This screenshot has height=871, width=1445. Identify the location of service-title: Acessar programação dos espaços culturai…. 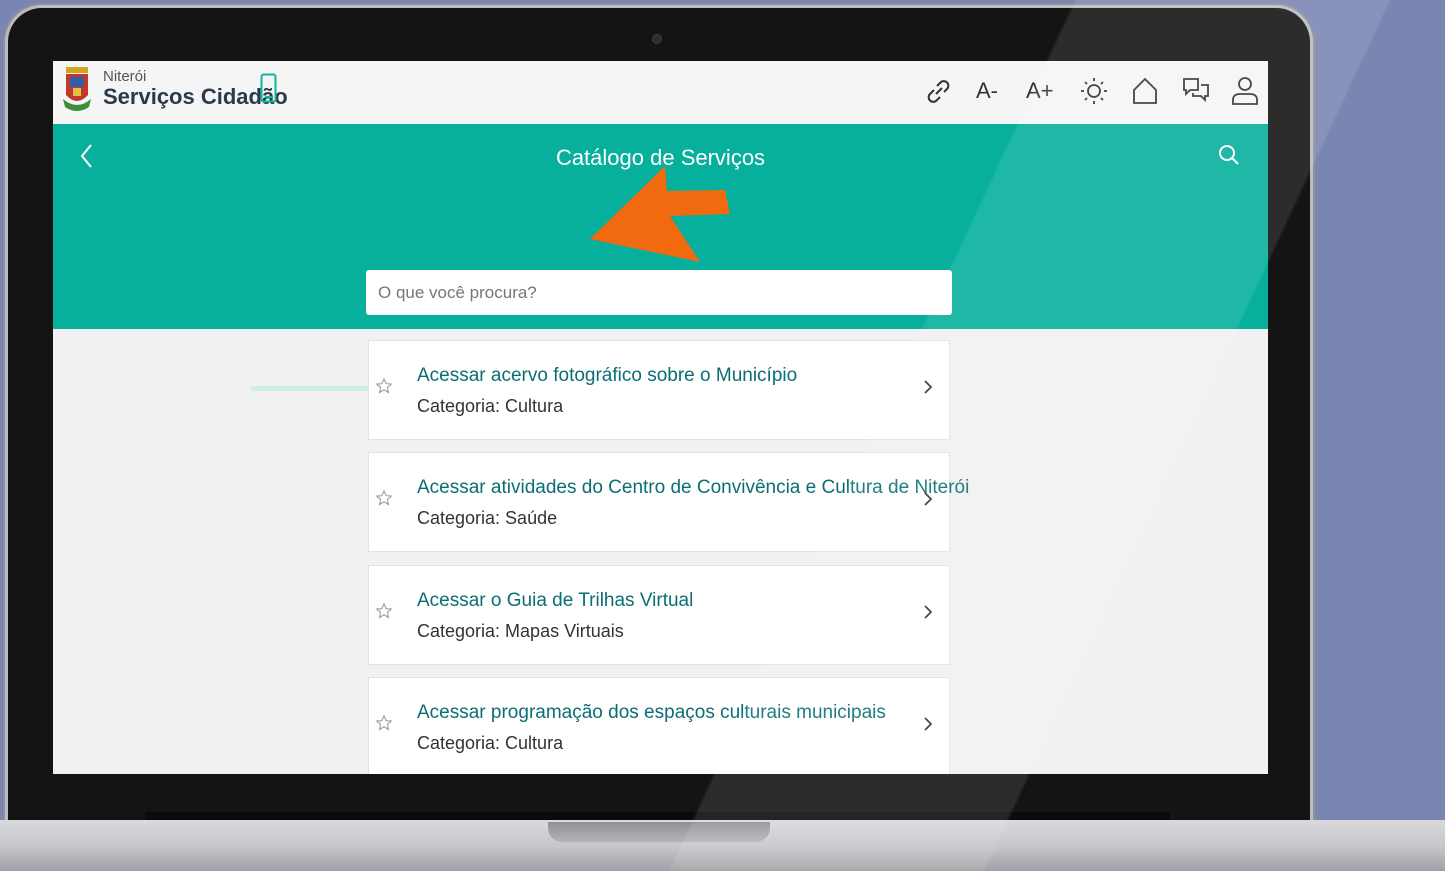
(651, 713).